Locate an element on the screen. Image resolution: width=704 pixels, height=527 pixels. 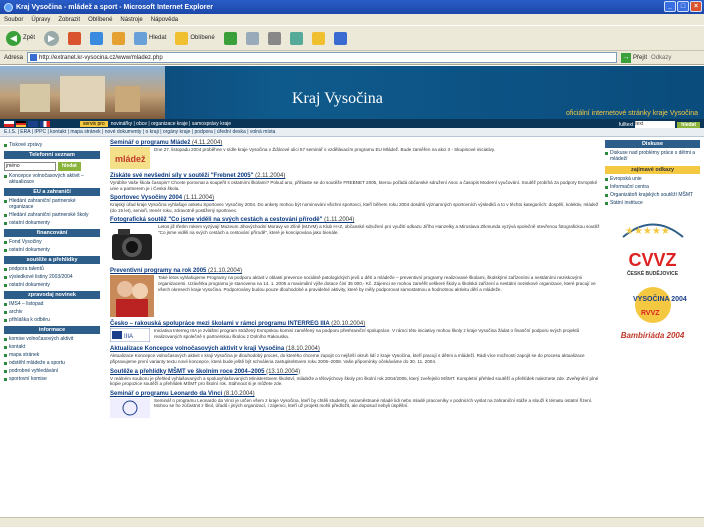
tool-button is located at coordinates (340, 38).